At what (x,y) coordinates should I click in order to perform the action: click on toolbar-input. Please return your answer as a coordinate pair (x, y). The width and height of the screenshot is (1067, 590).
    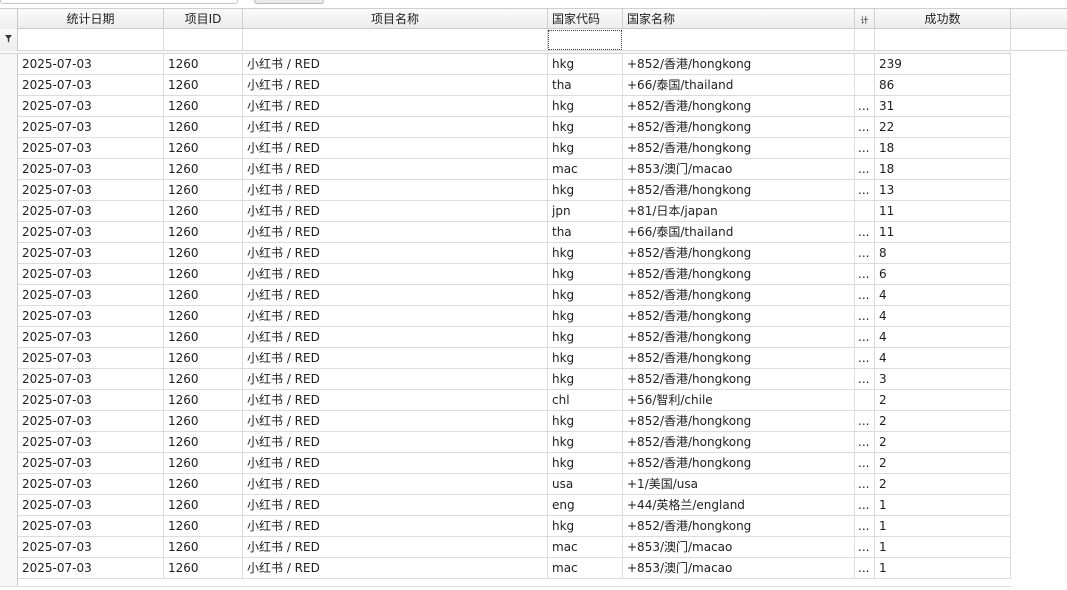
    Looking at the image, I should click on (119, 2).